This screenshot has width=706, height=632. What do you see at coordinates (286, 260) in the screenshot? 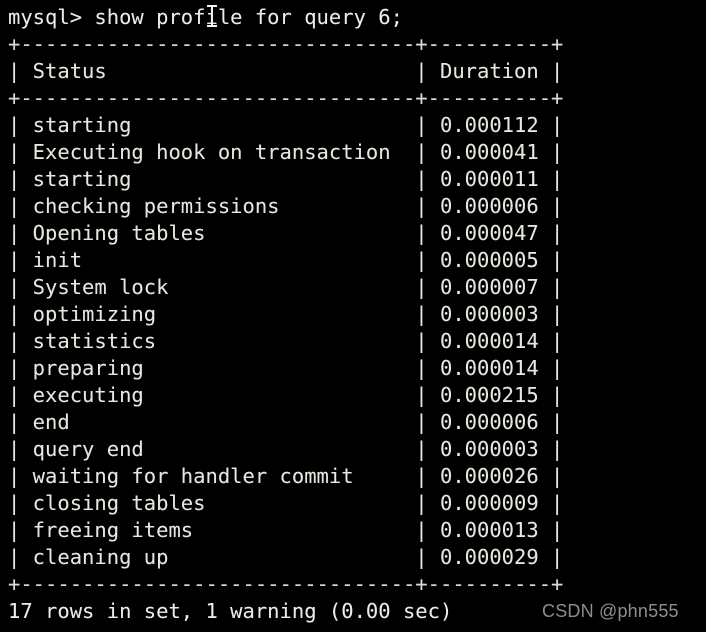
I see `table-row: | init | 0.000005 |` at bounding box center [286, 260].